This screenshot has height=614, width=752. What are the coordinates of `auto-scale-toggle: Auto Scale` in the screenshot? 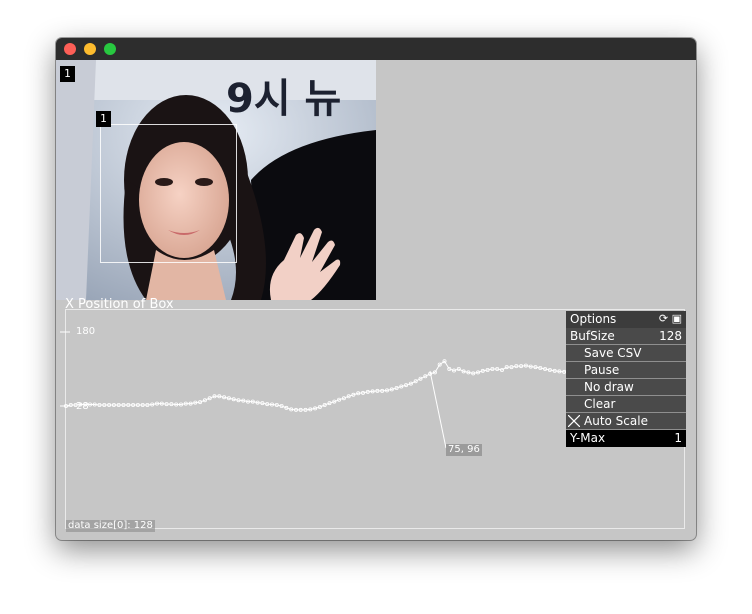 It's located at (626, 421).